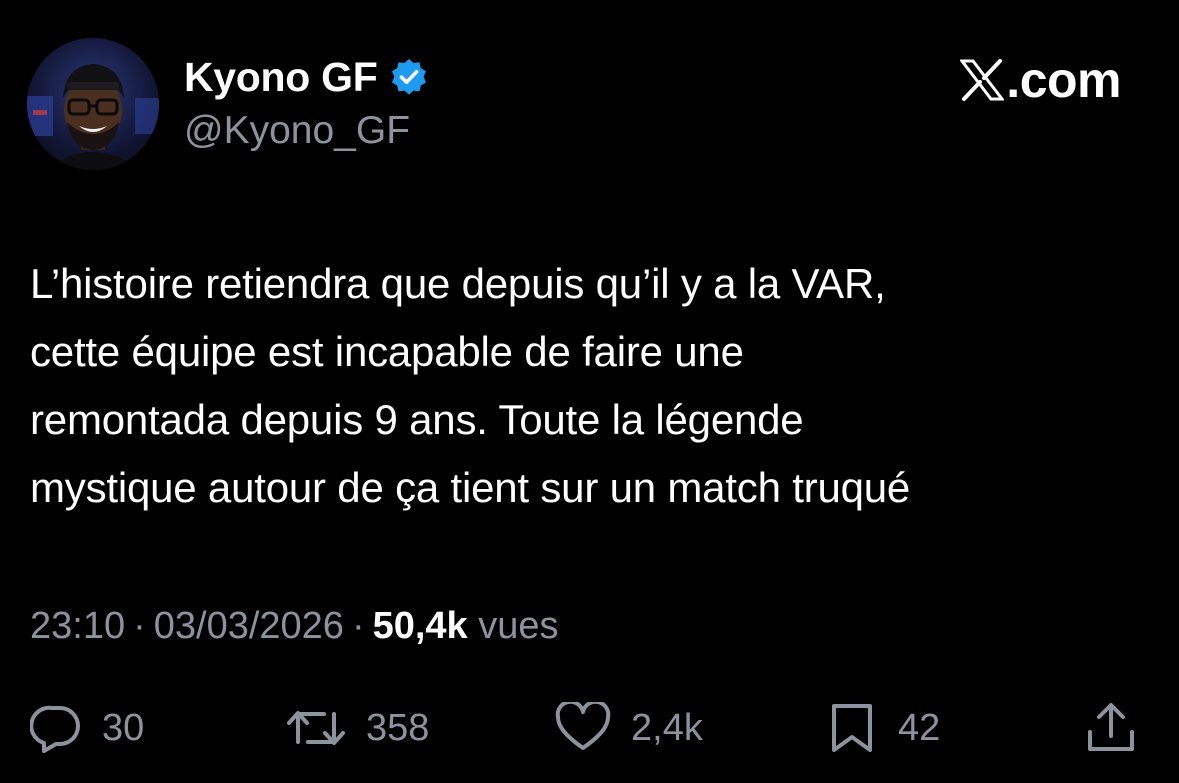  I want to click on reply-icon, so click(55, 729).